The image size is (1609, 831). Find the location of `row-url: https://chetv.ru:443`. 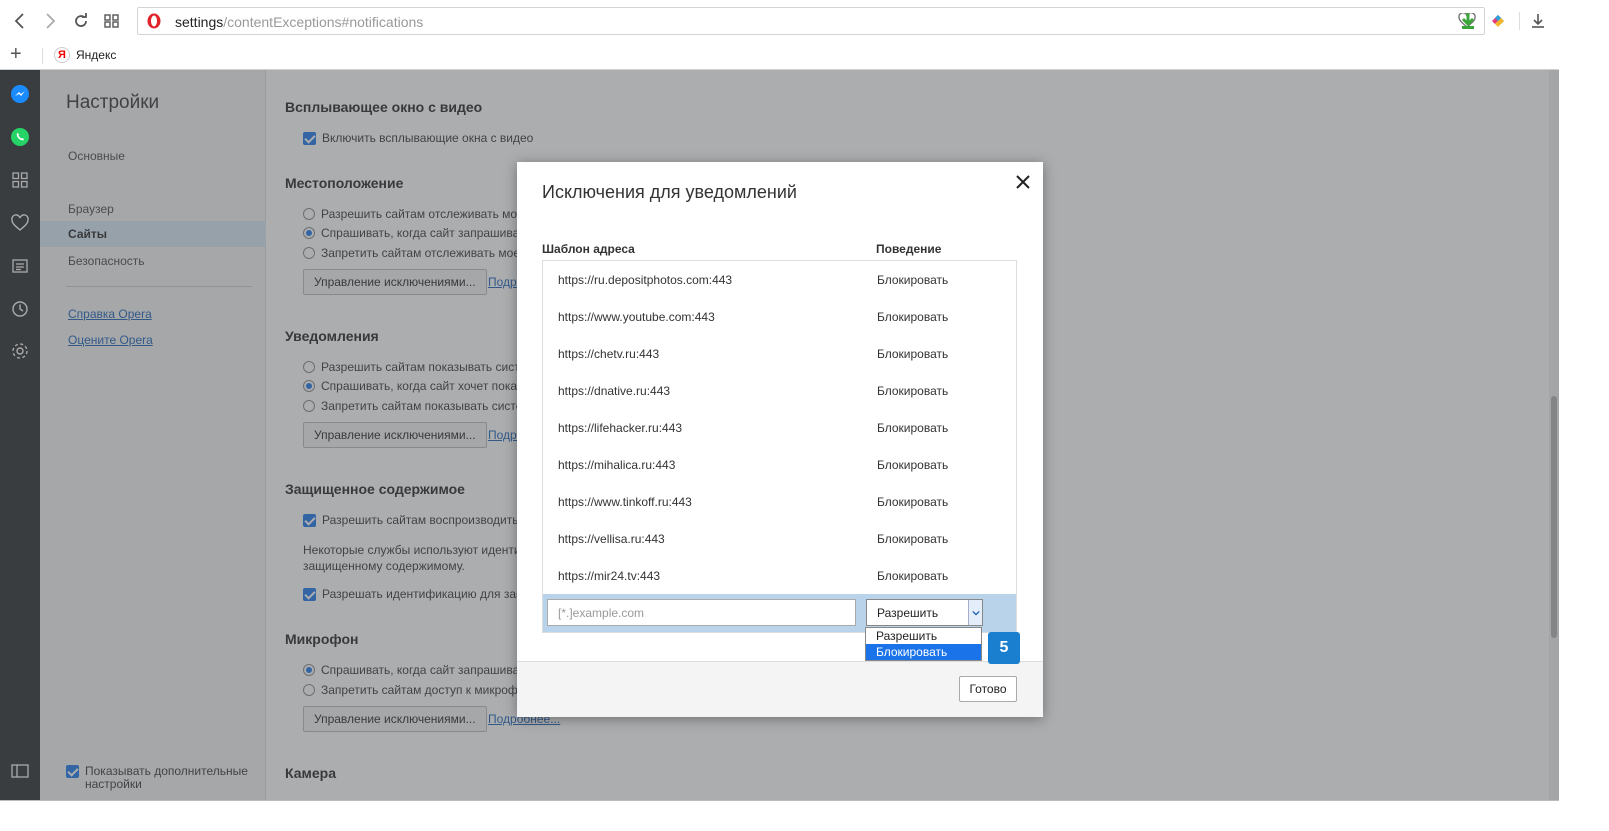

row-url: https://chetv.ru:443 is located at coordinates (609, 354).